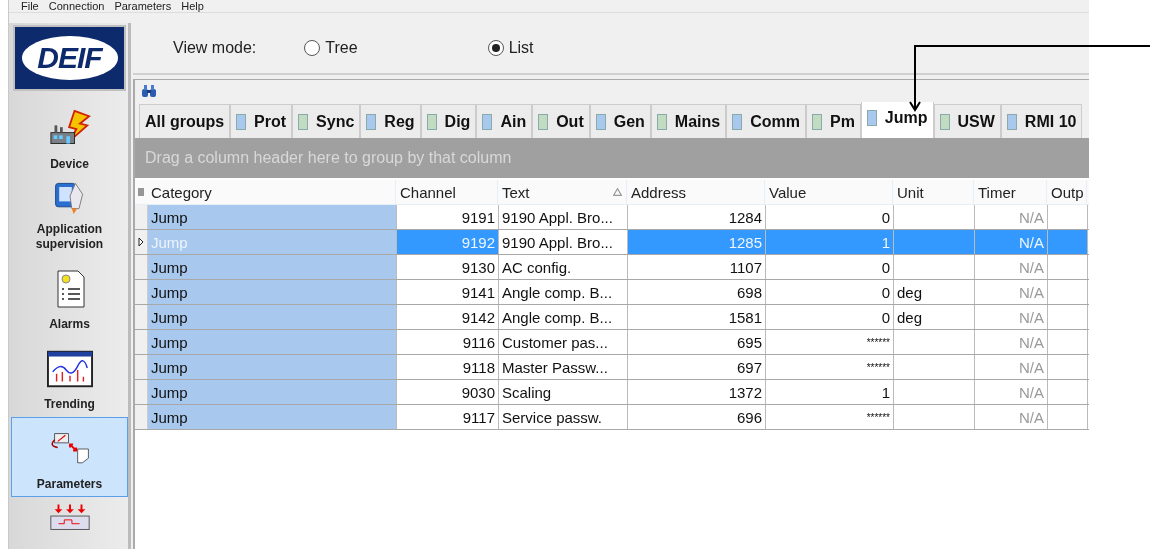 This screenshot has width=1153, height=549. What do you see at coordinates (833, 121) in the screenshot?
I see `group-tab: Pm` at bounding box center [833, 121].